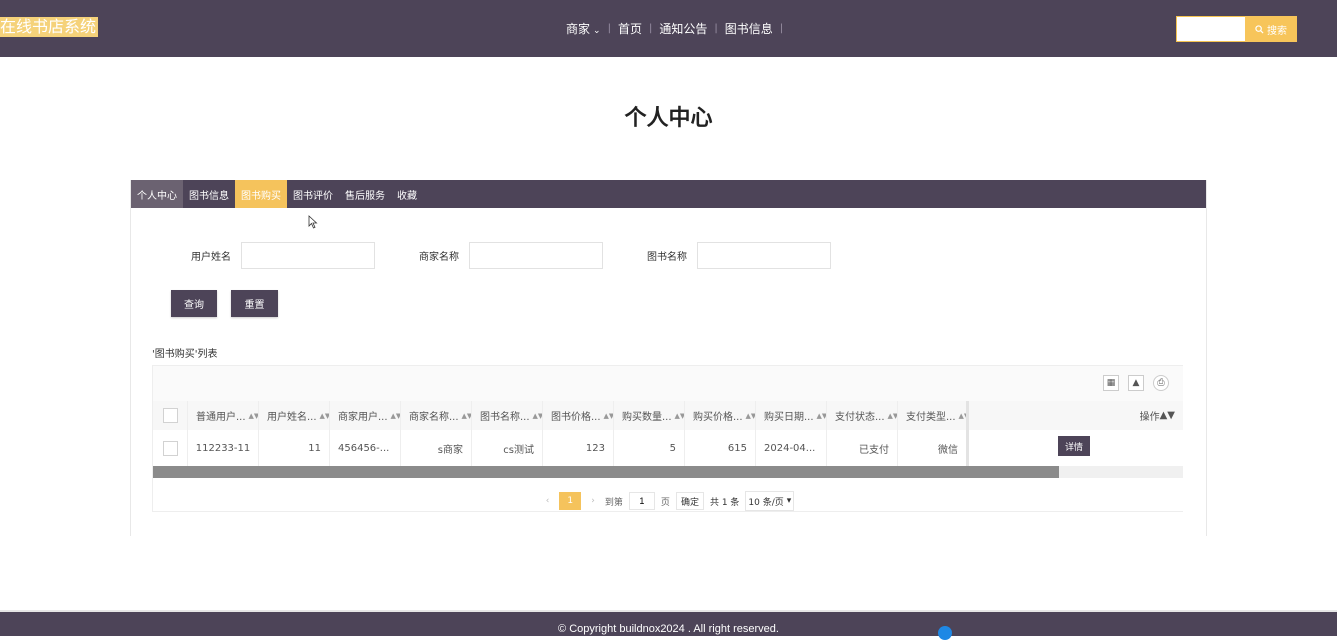  I want to click on total-count: 共 1 条, so click(724, 502).